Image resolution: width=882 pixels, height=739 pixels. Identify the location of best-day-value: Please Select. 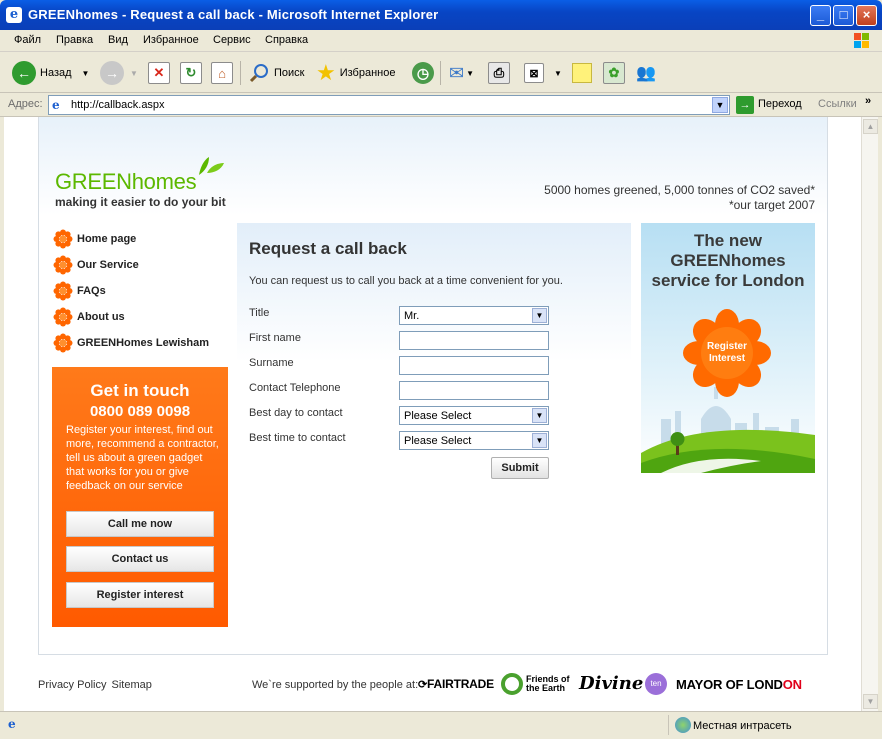
(438, 416).